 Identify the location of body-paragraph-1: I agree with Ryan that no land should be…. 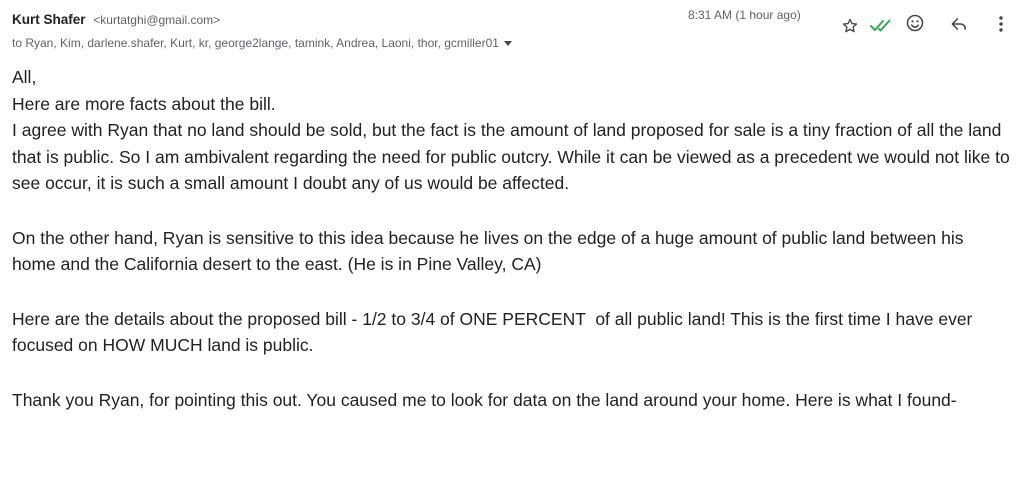
(511, 156).